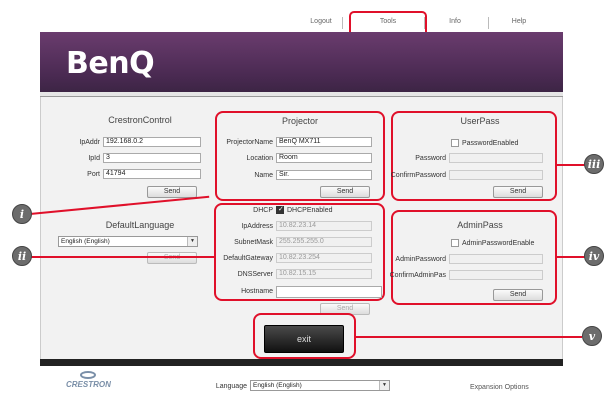 This screenshot has height=393, width=605. What do you see at coordinates (324, 274) in the screenshot?
I see `dns-server-field: 10.82.15.15` at bounding box center [324, 274].